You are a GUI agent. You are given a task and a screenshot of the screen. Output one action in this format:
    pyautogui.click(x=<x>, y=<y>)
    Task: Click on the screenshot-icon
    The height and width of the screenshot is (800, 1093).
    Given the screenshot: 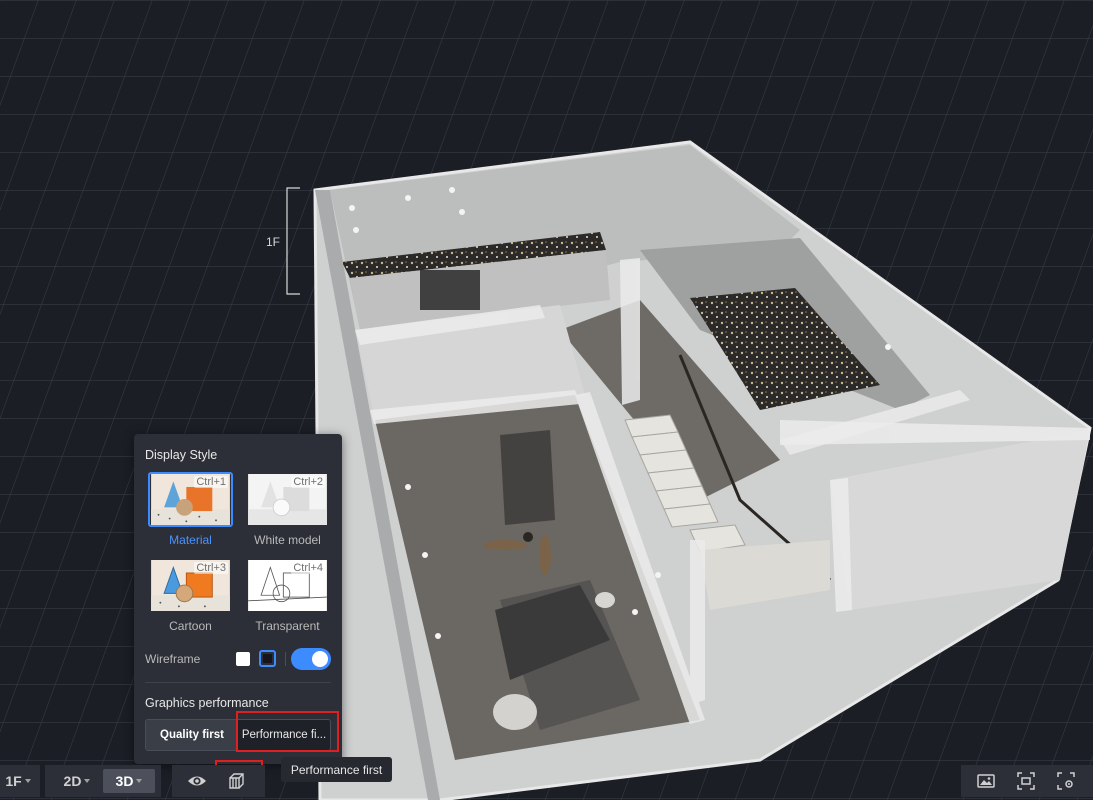 What is the action you would take?
    pyautogui.click(x=1026, y=781)
    